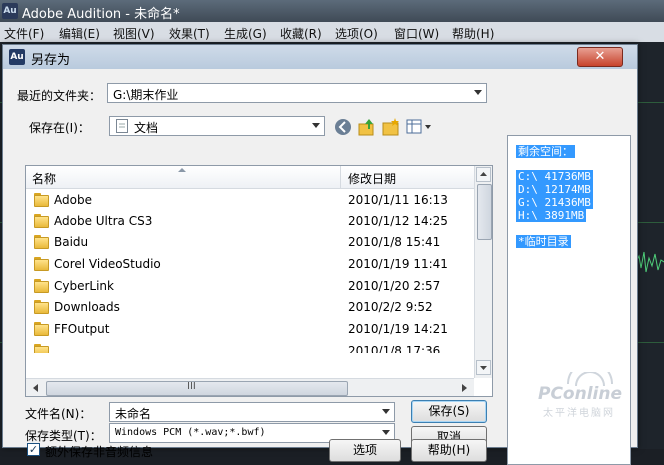  I want to click on filename-input: 未命名, so click(252, 412).